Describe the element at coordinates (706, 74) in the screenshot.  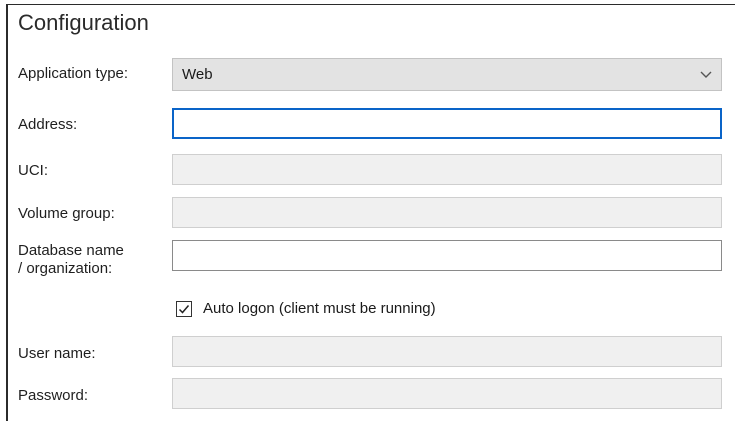
I see `chevron-down-icon` at that location.